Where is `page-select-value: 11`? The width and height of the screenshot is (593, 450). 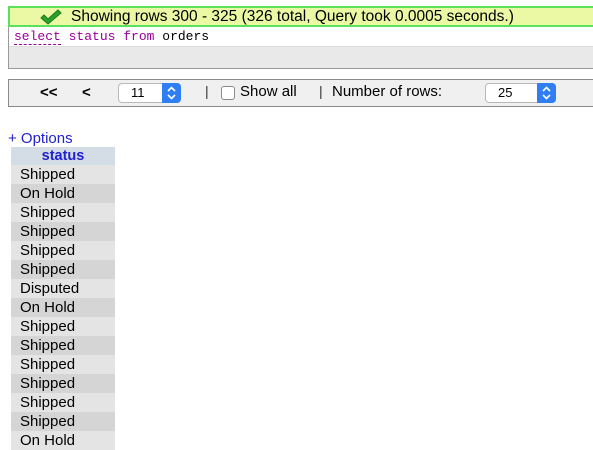 page-select-value: 11 is located at coordinates (138, 92).